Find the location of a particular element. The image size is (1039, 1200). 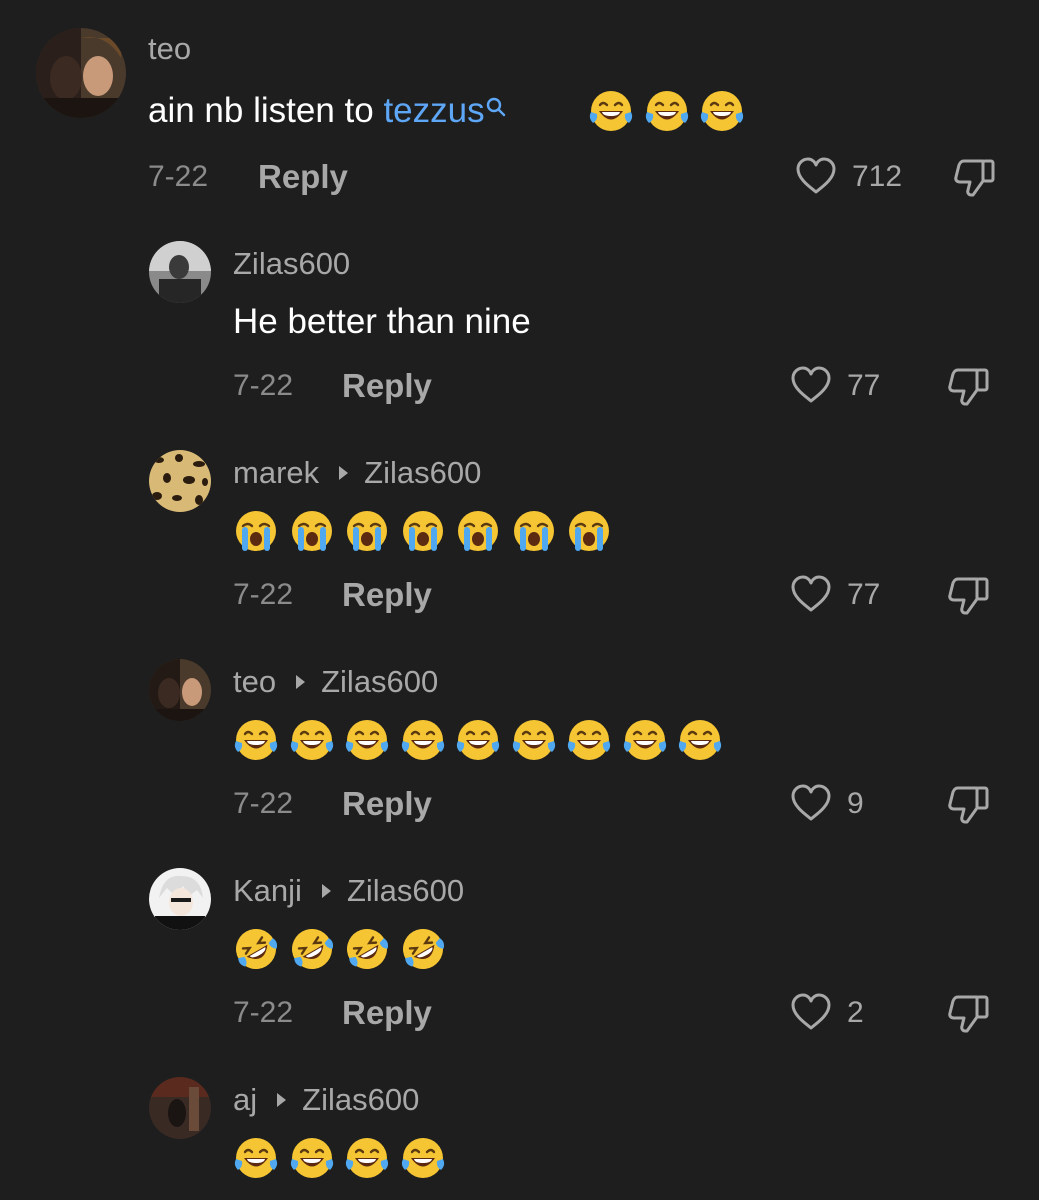

comment-author: Zilas600 is located at coordinates (291, 263).